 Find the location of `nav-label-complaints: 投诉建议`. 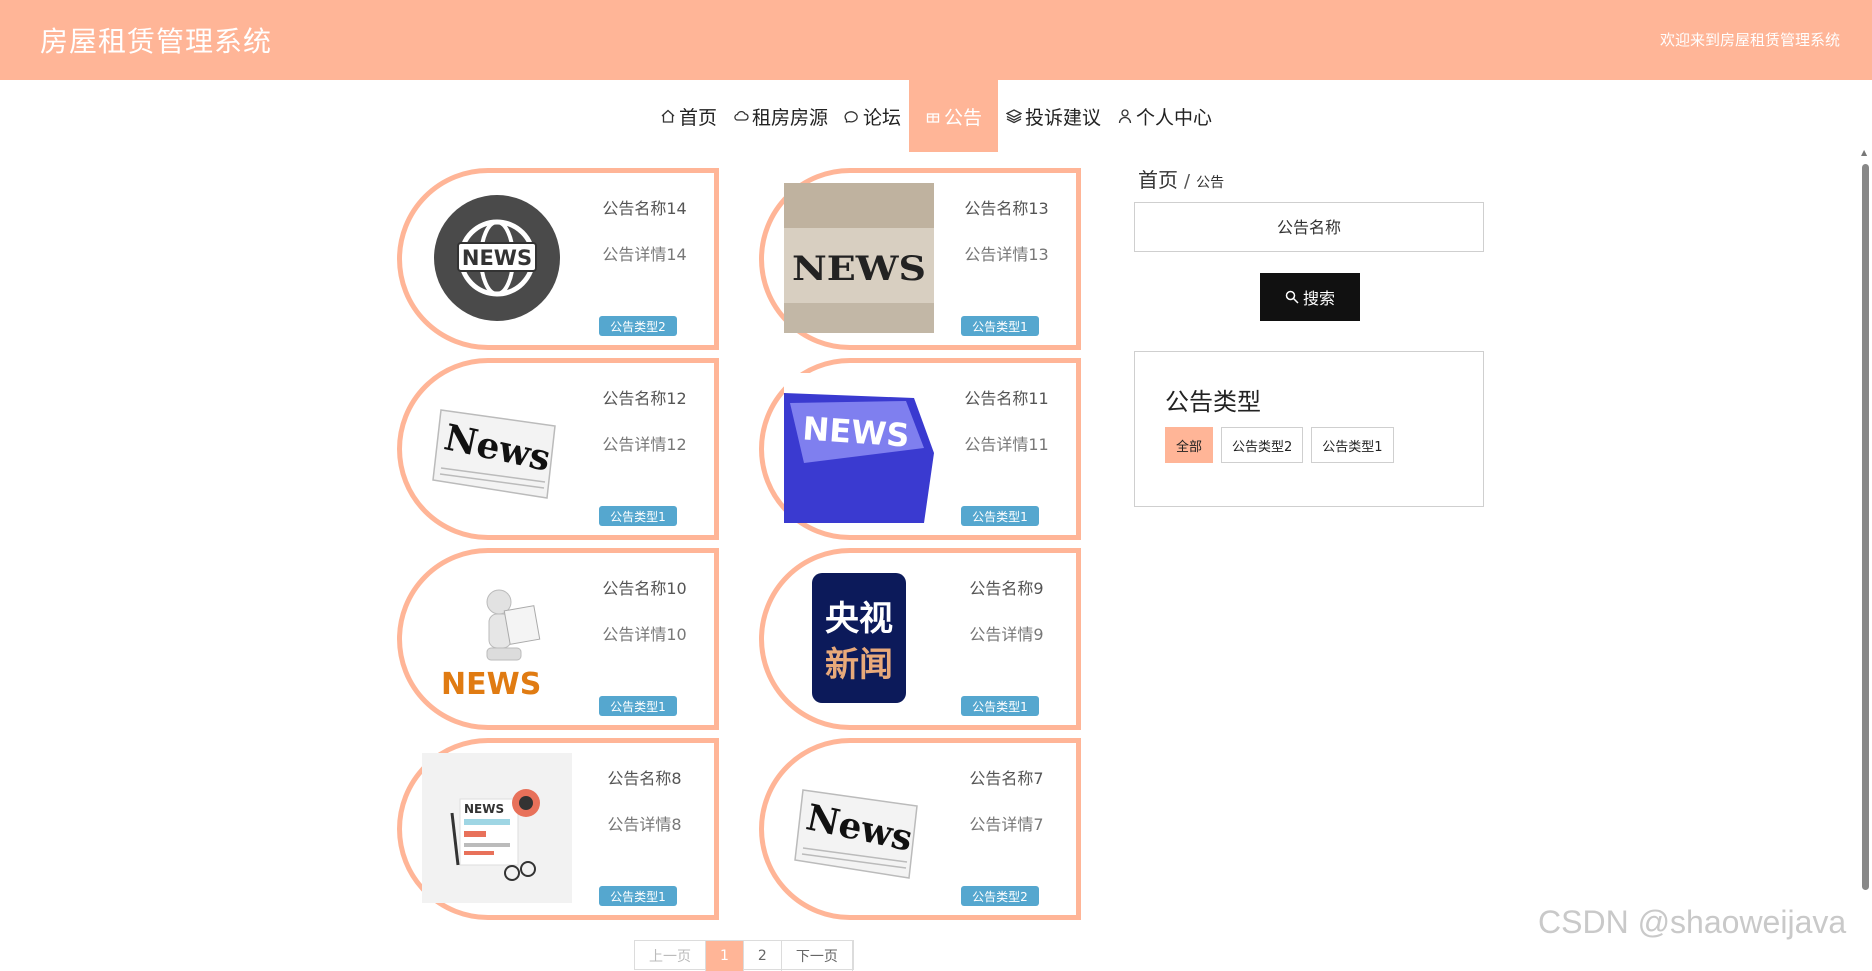

nav-label-complaints: 投诉建议 is located at coordinates (1063, 117).